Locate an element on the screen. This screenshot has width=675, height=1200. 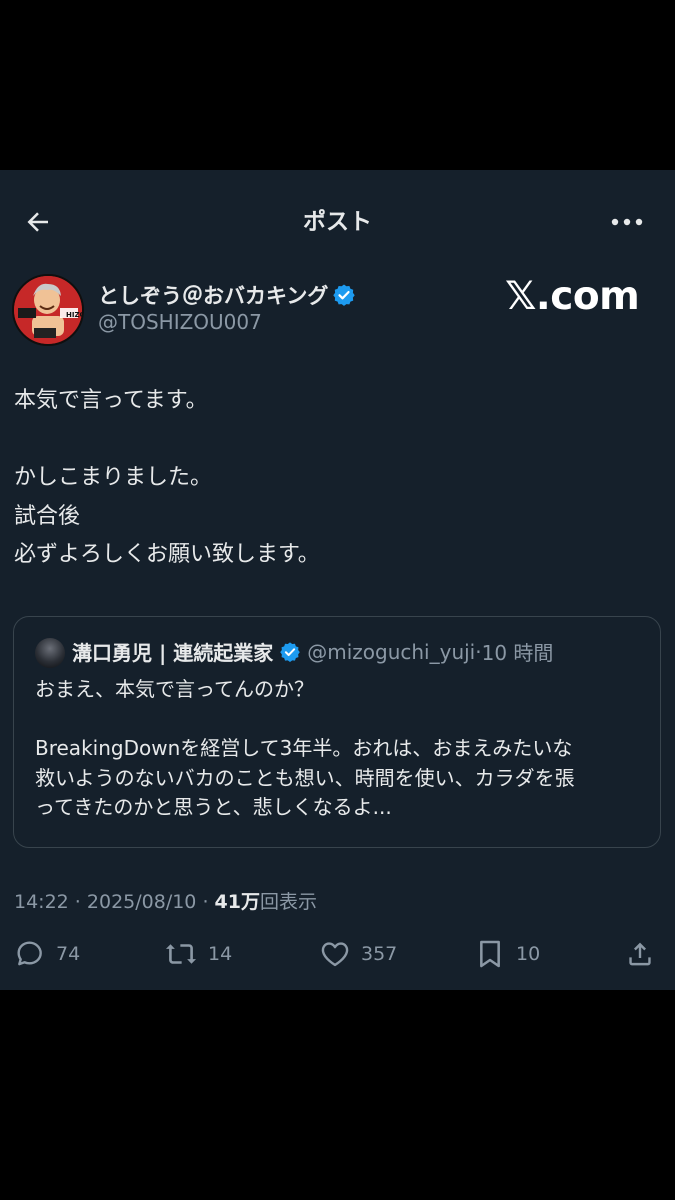
tweet-line: 試合後 is located at coordinates (47, 516).